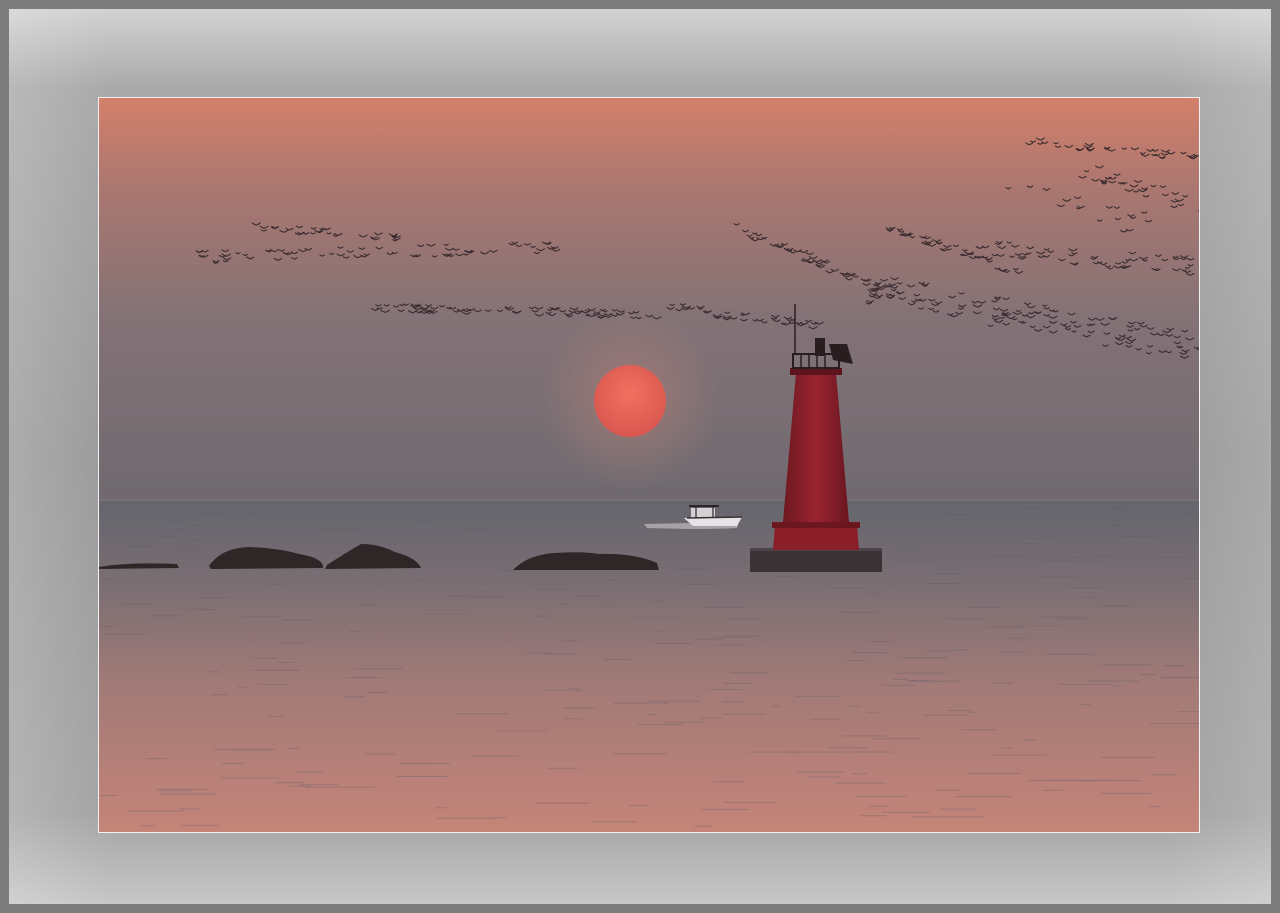 This screenshot has height=913, width=1280. Describe the element at coordinates (630, 401) in the screenshot. I see `setting-sun` at that location.